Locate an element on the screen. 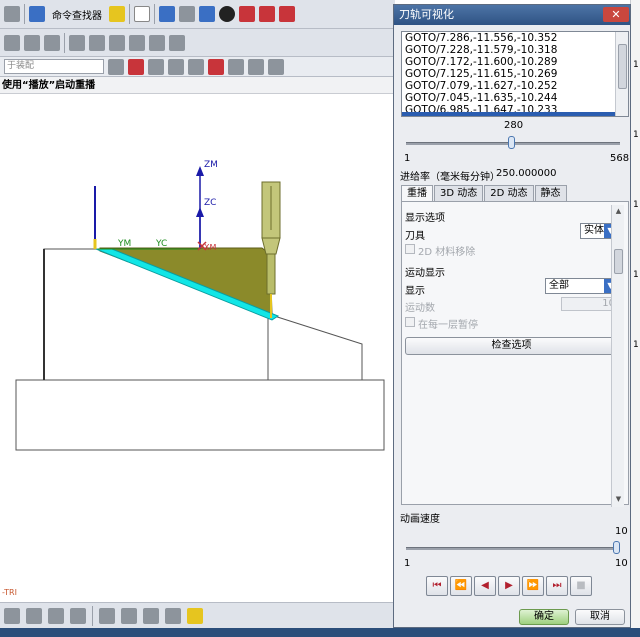  rewind-start-button: ⏮ is located at coordinates (437, 586).